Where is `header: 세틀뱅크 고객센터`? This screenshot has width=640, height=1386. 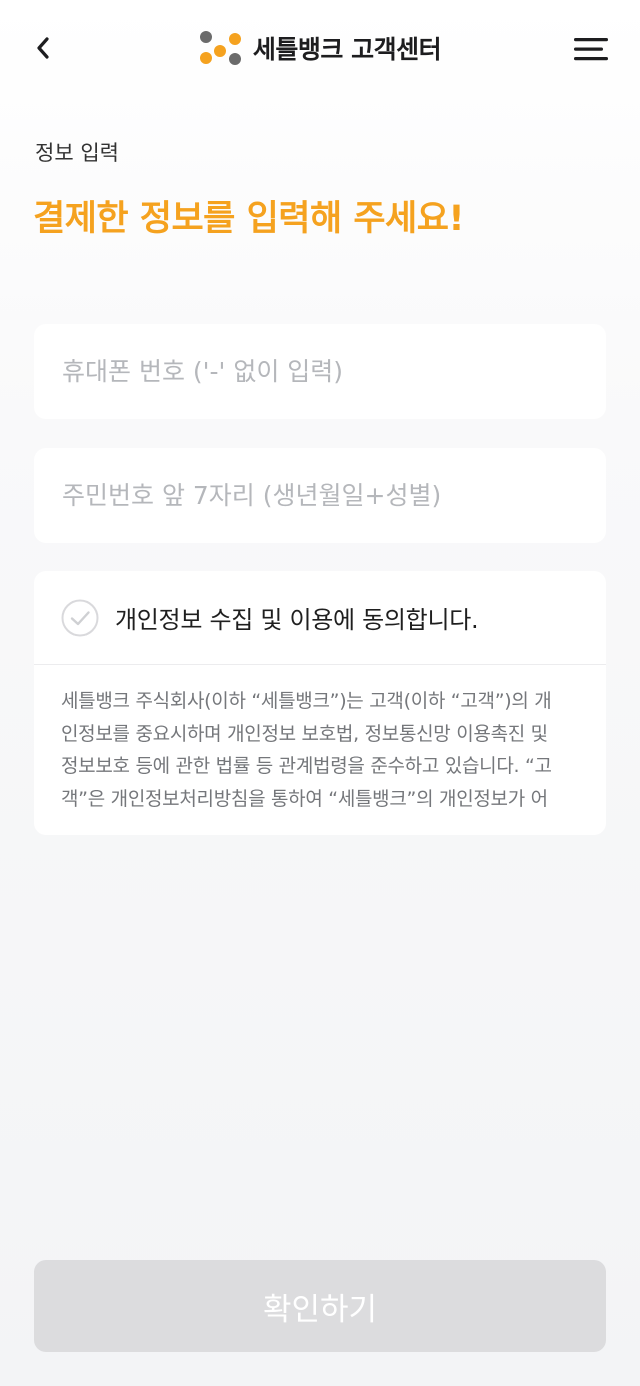
header: 세틀뱅크 고객센터 is located at coordinates (320, 48).